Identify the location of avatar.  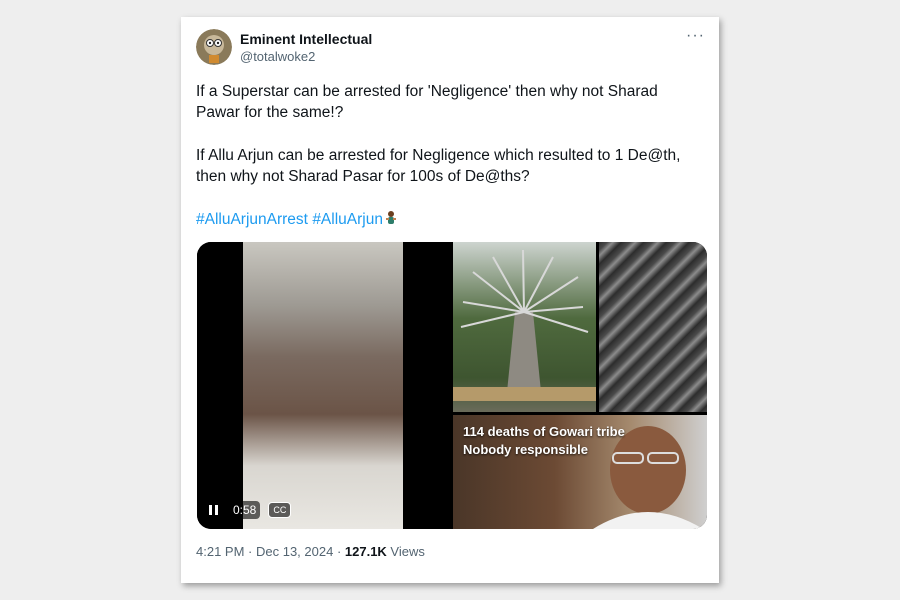
(214, 47).